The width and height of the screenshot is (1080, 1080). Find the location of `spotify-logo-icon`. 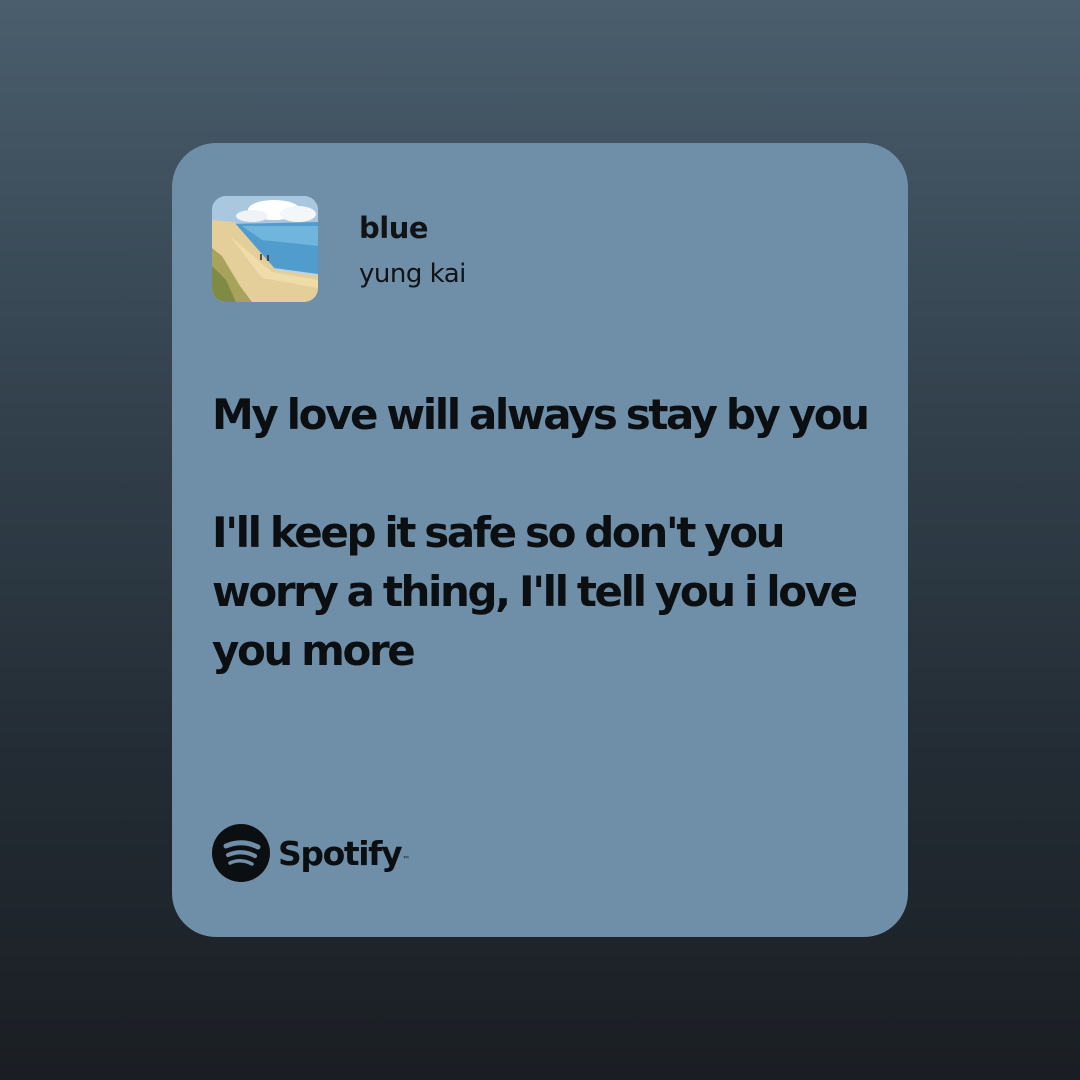

spotify-logo-icon is located at coordinates (241, 853).